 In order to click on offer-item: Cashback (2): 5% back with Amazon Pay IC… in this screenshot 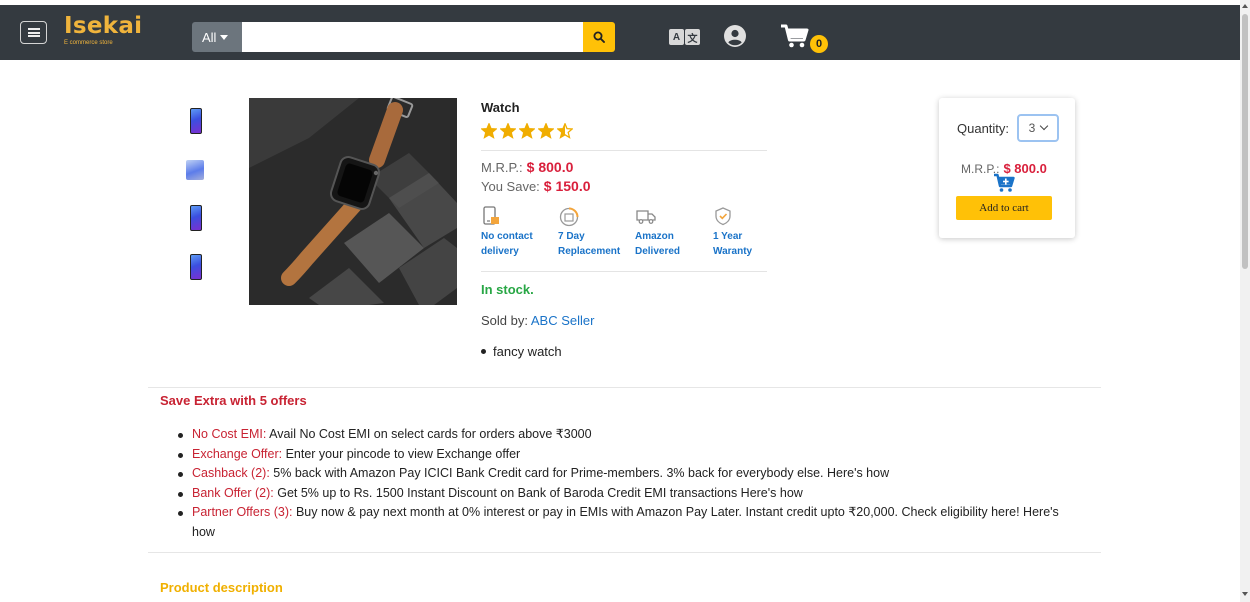, I will do `click(628, 474)`.